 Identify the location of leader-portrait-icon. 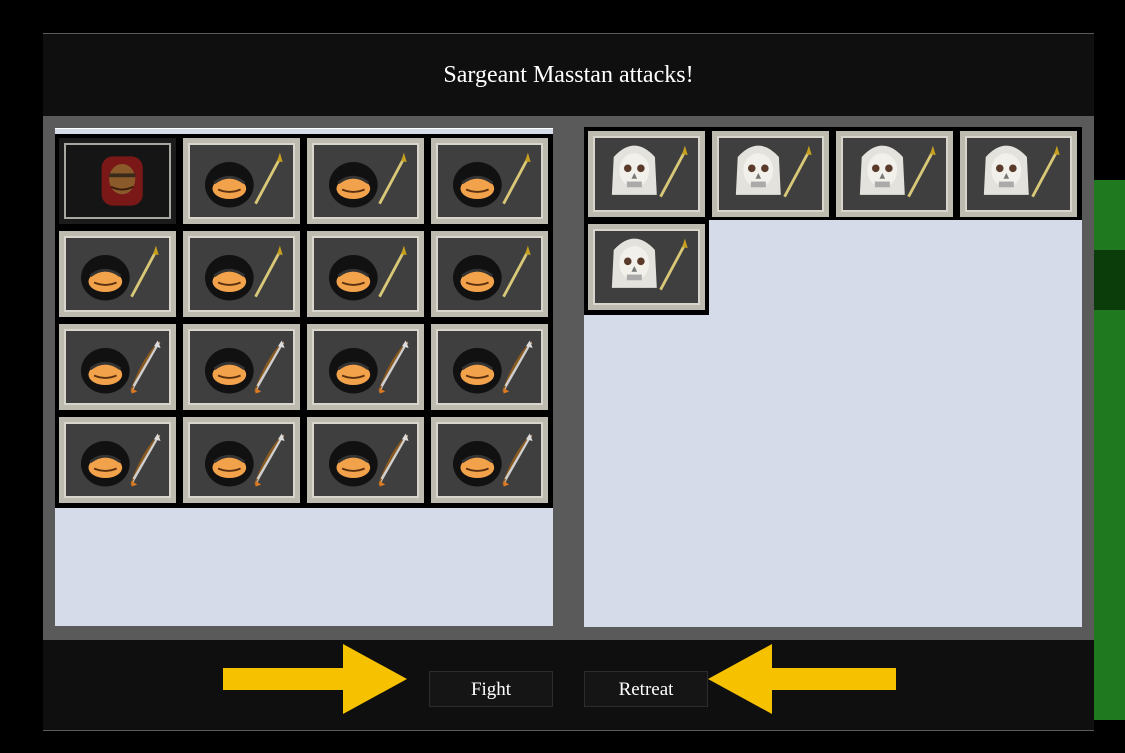
(122, 181).